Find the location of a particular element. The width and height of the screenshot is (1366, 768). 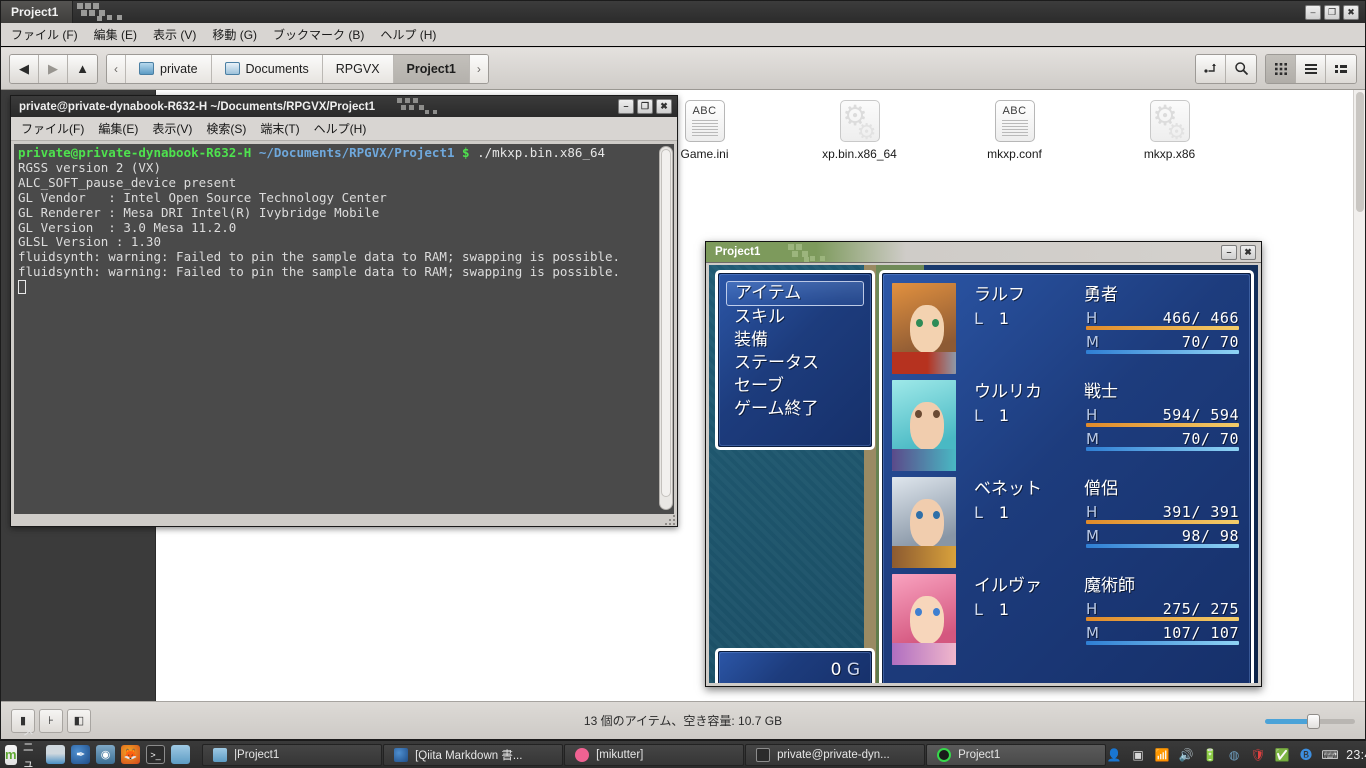

zoom-slider is located at coordinates (1310, 721).